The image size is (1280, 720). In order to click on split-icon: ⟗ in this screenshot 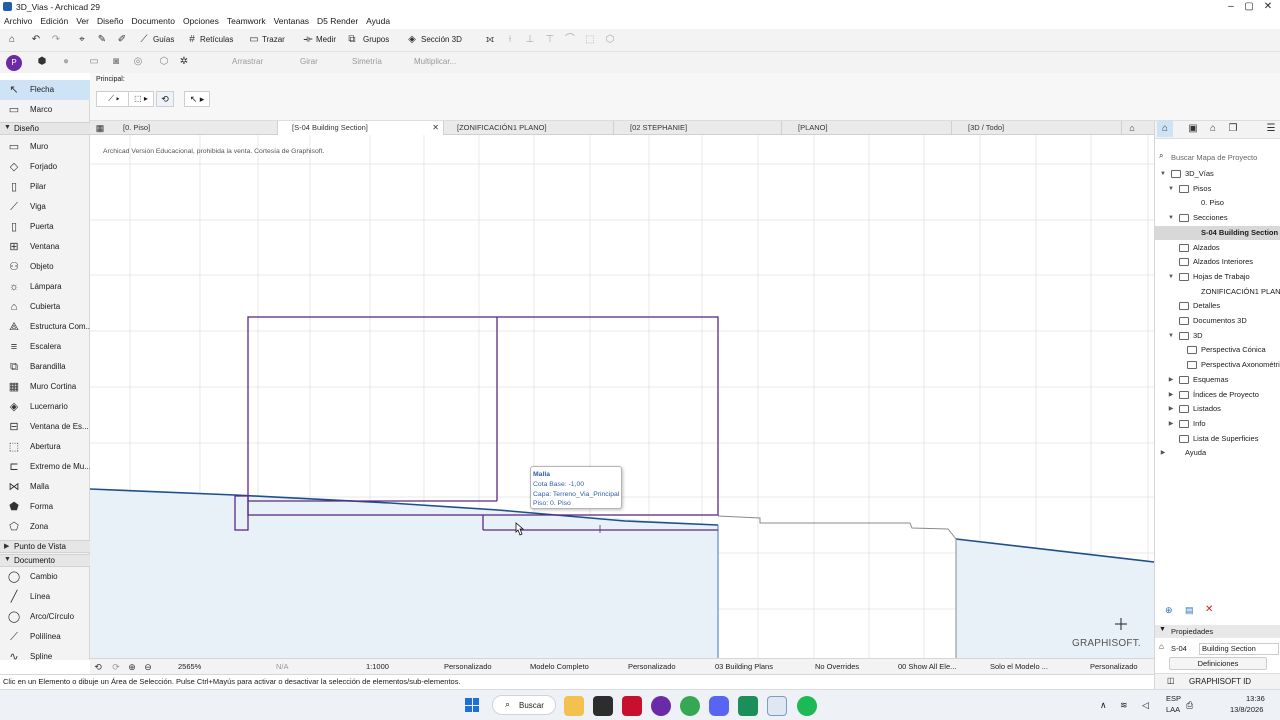, I will do `click(490, 40)`.